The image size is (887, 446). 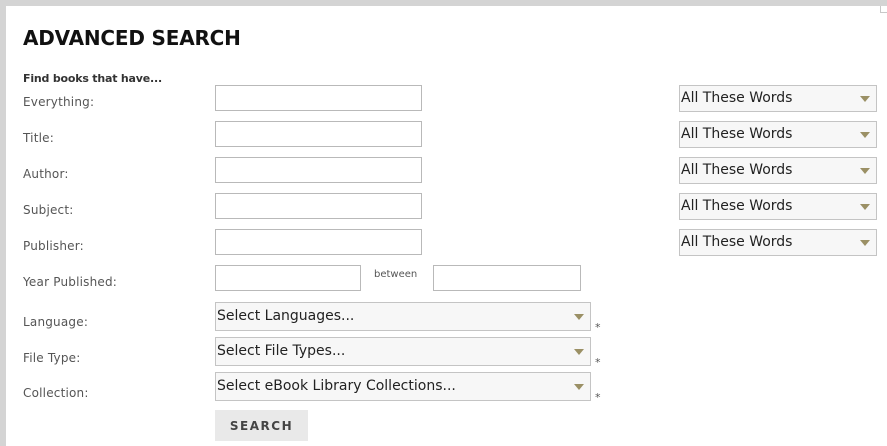 What do you see at coordinates (883, 9) in the screenshot?
I see `corner-mark` at bounding box center [883, 9].